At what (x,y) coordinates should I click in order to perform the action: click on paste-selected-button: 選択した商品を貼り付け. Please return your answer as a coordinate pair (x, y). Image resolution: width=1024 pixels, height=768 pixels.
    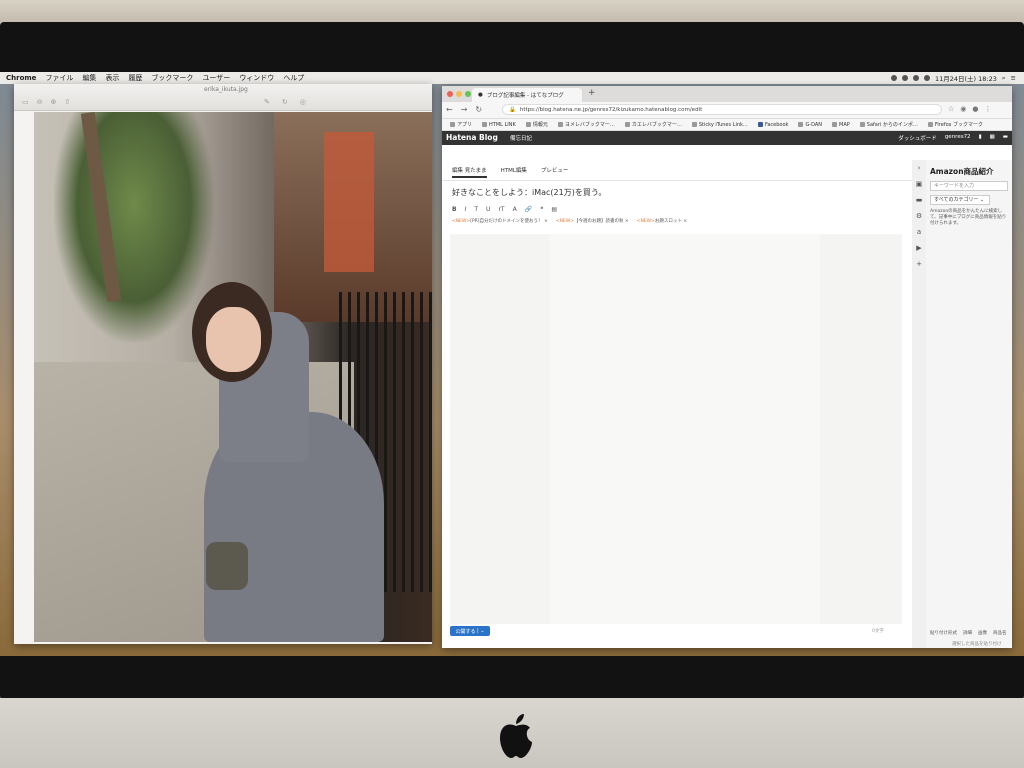
    Looking at the image, I should click on (977, 644).